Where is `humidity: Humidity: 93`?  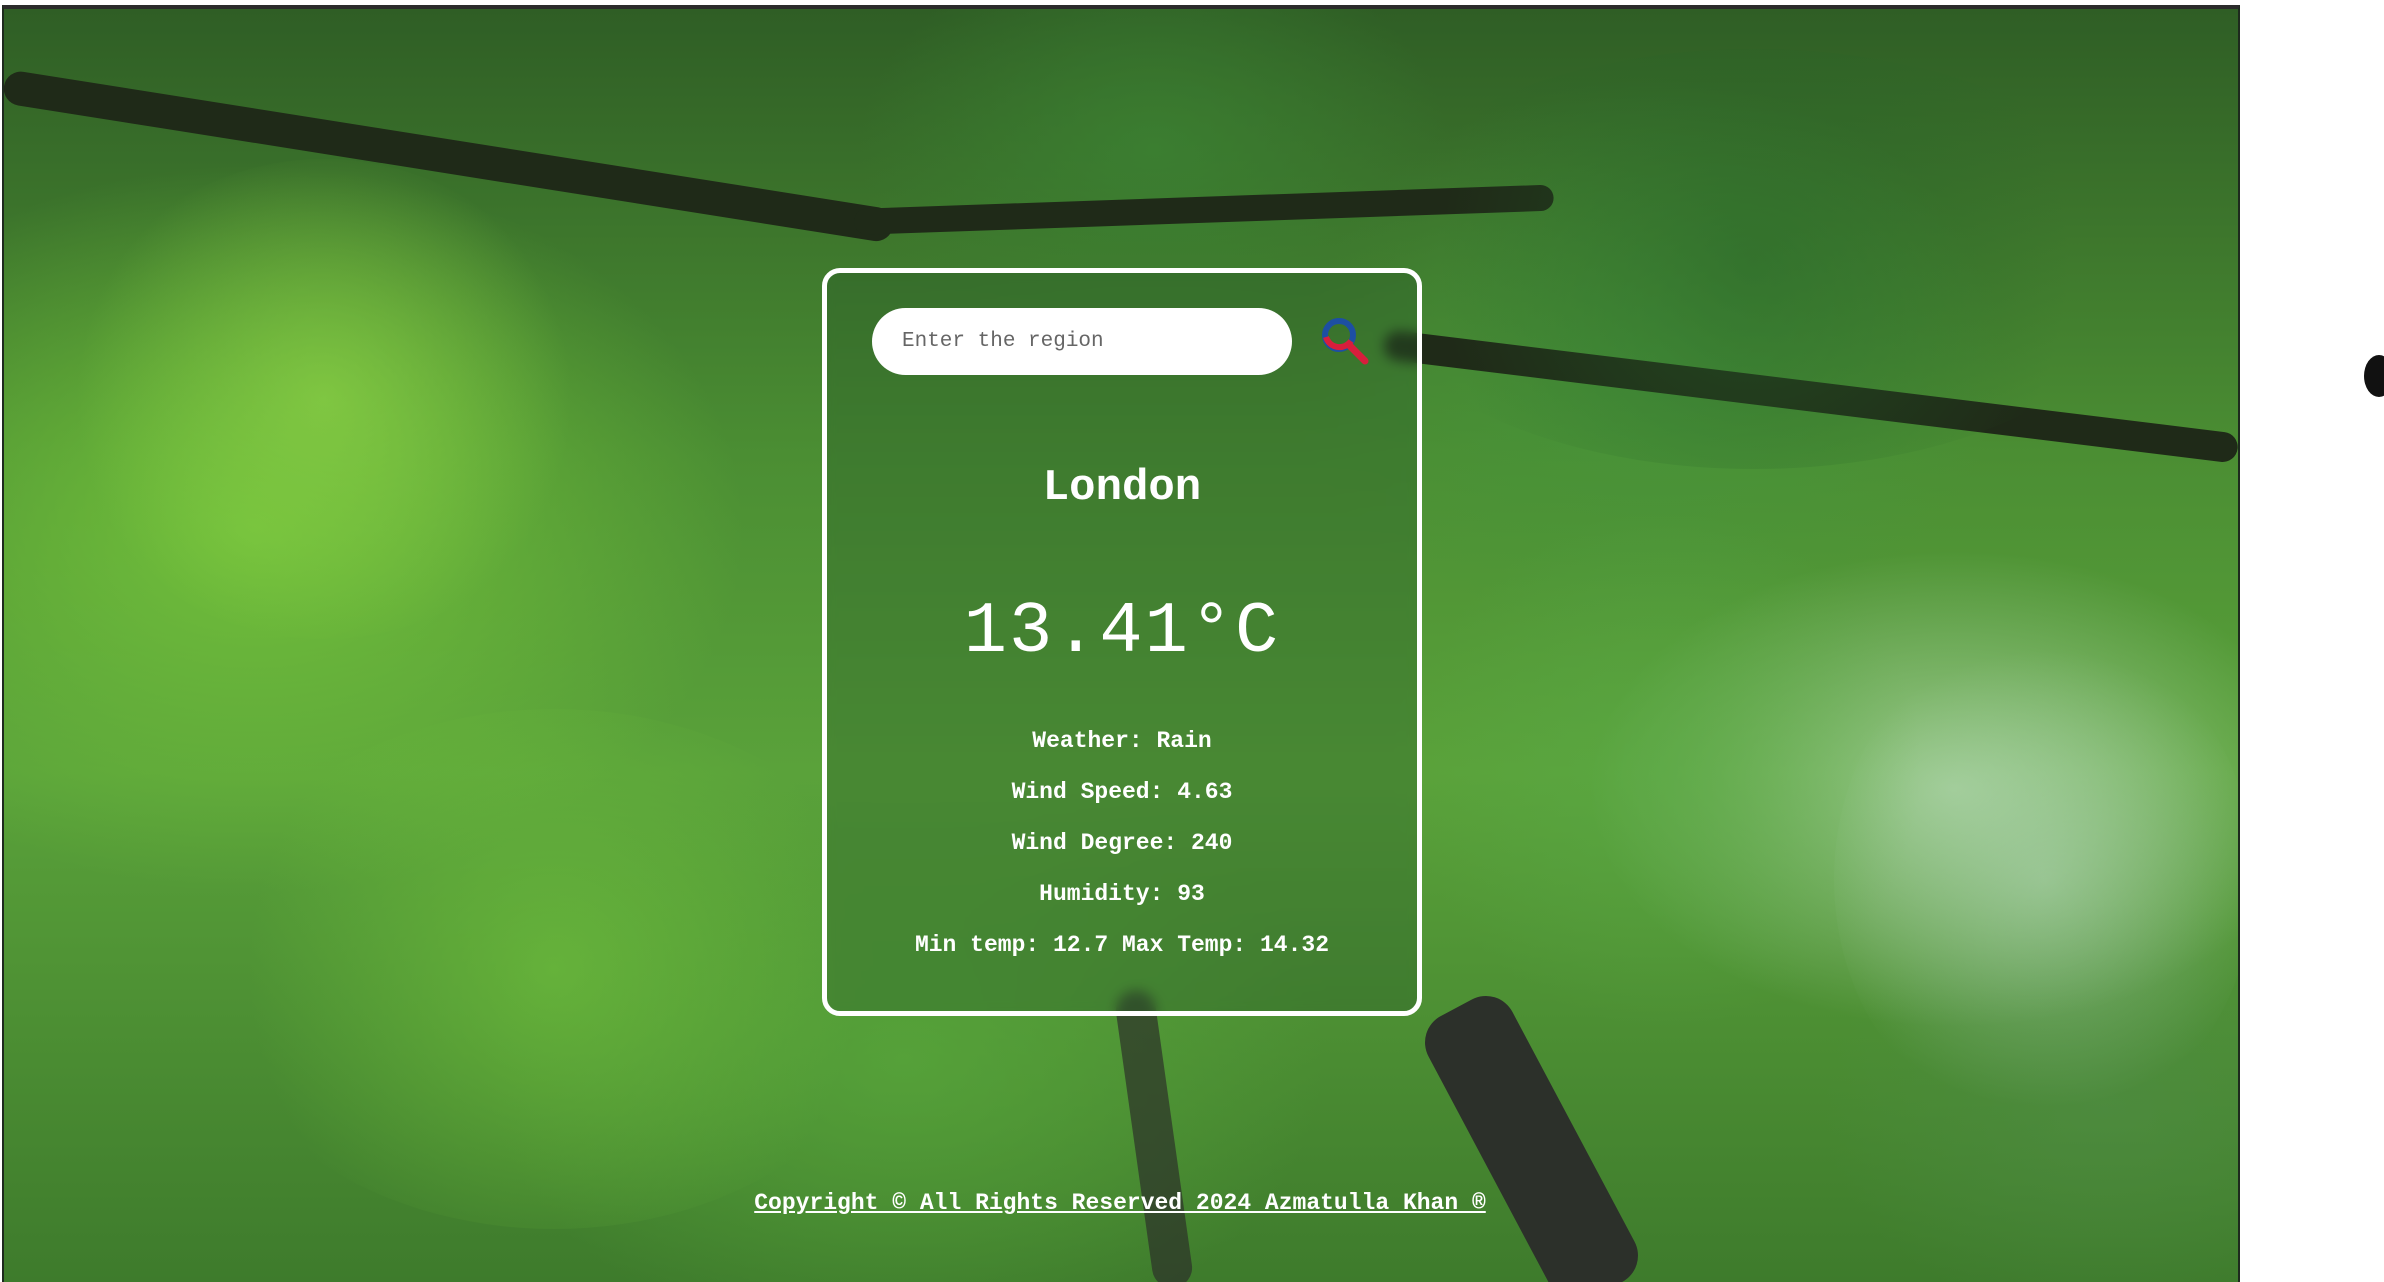
humidity: Humidity: 93 is located at coordinates (1122, 894).